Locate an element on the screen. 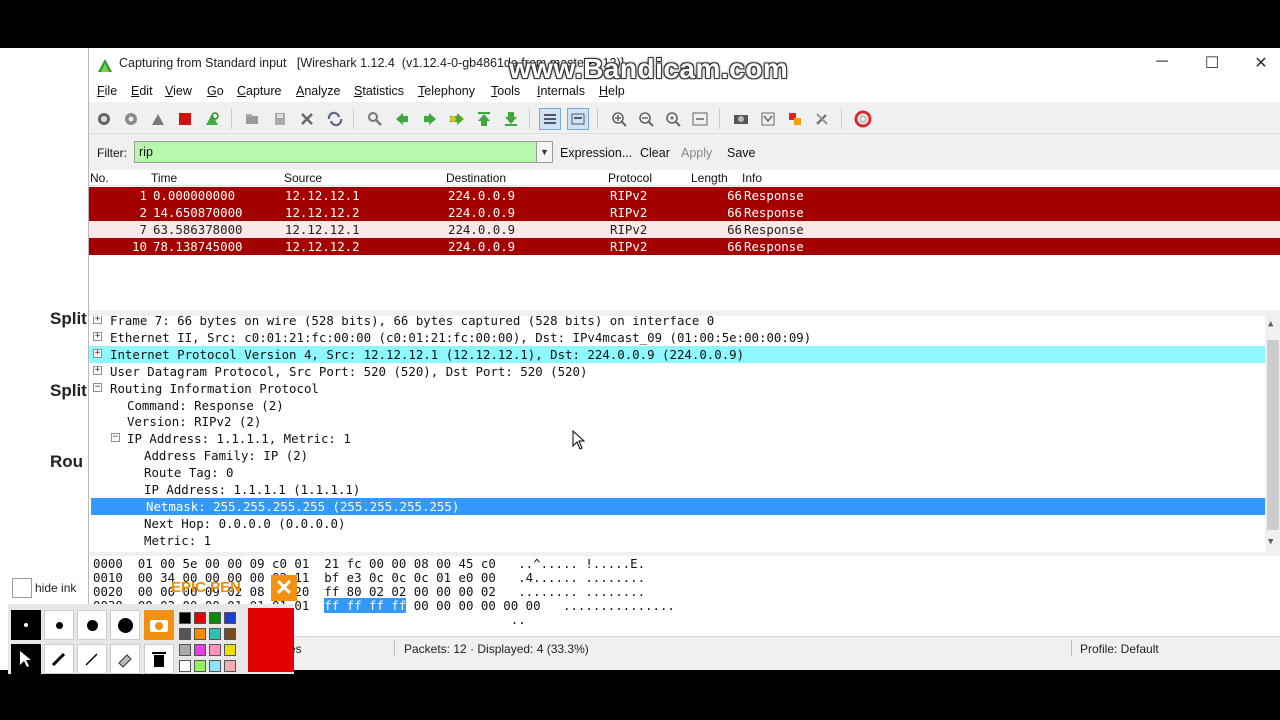 This screenshot has height=720, width=1280. scroll-up-arrow: ▲ is located at coordinates (1270, 324).